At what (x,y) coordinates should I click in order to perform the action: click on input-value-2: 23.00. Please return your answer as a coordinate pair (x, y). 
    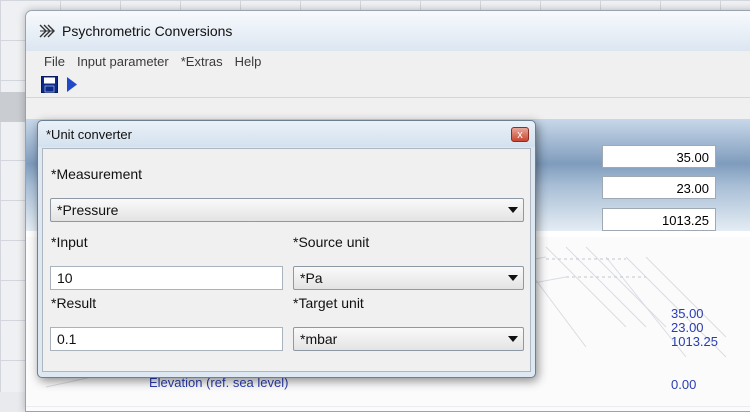
    Looking at the image, I should click on (659, 187).